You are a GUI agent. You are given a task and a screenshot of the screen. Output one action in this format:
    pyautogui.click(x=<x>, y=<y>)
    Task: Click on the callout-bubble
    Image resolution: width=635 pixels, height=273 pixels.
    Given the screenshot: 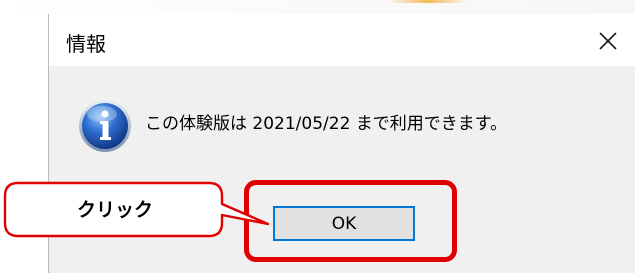 What is the action you would take?
    pyautogui.click(x=136, y=209)
    